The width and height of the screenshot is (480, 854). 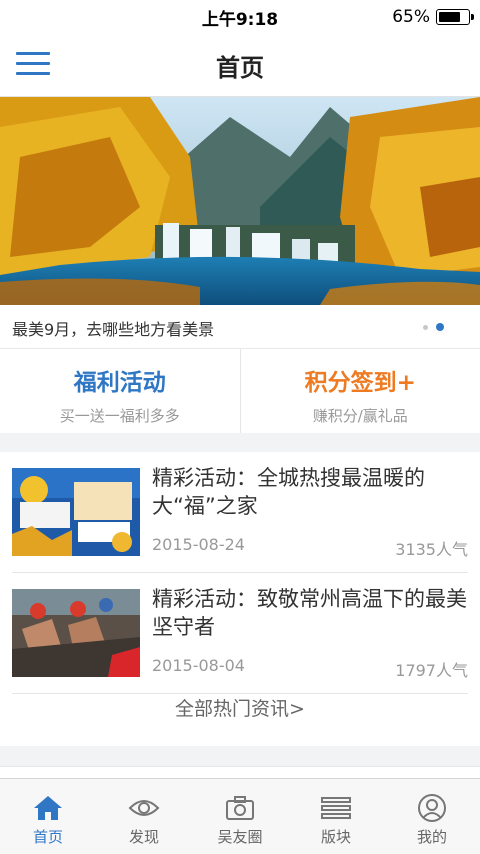 I want to click on news-popularity: 3135人气, so click(x=431, y=548).